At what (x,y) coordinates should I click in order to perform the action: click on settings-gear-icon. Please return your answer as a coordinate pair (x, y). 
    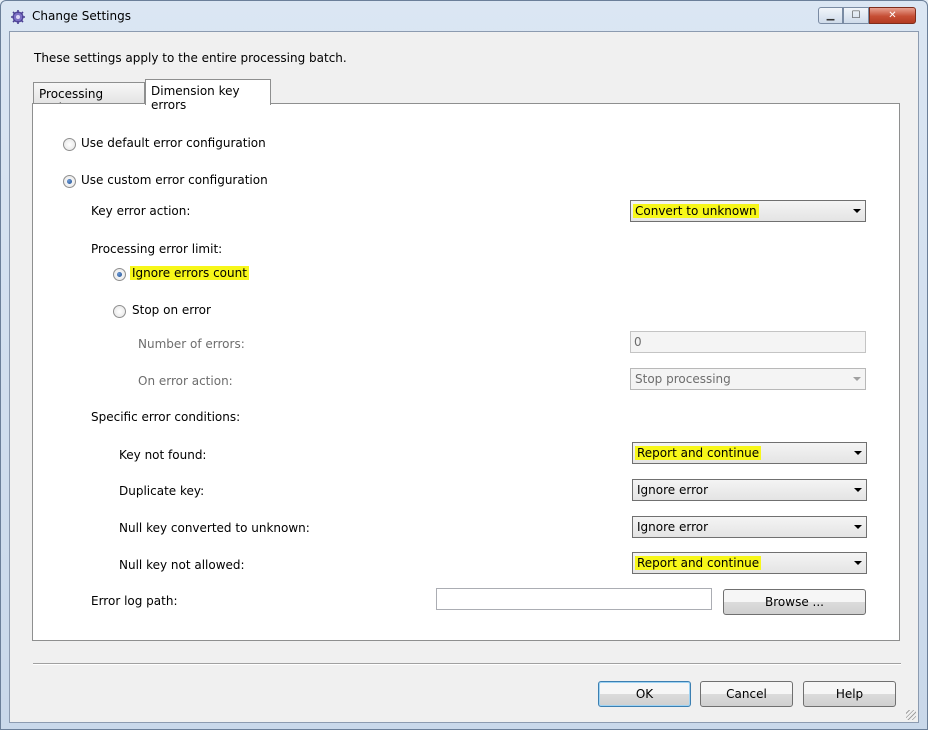
    Looking at the image, I should click on (18, 17).